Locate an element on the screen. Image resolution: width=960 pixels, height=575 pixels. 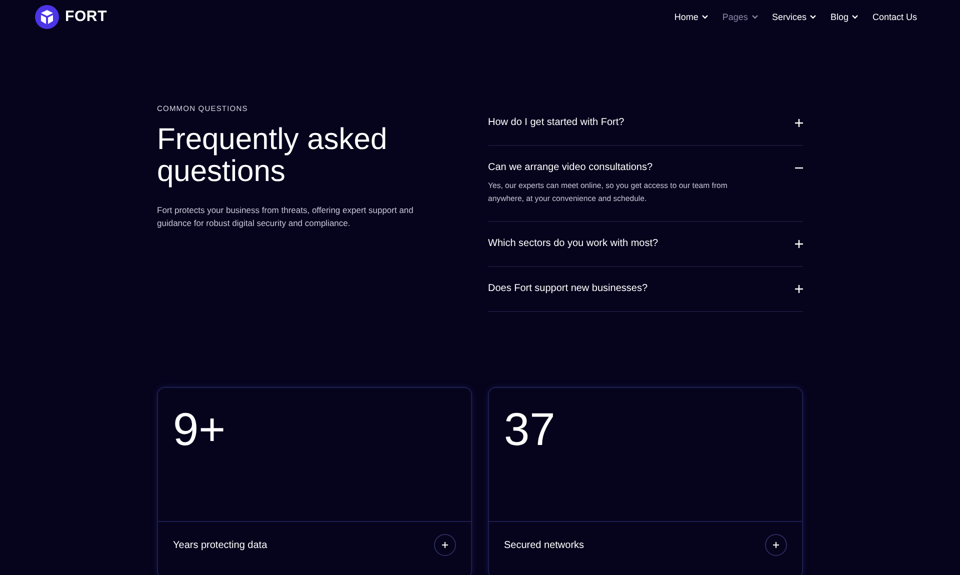
nav-link: Contact Us is located at coordinates (894, 17).